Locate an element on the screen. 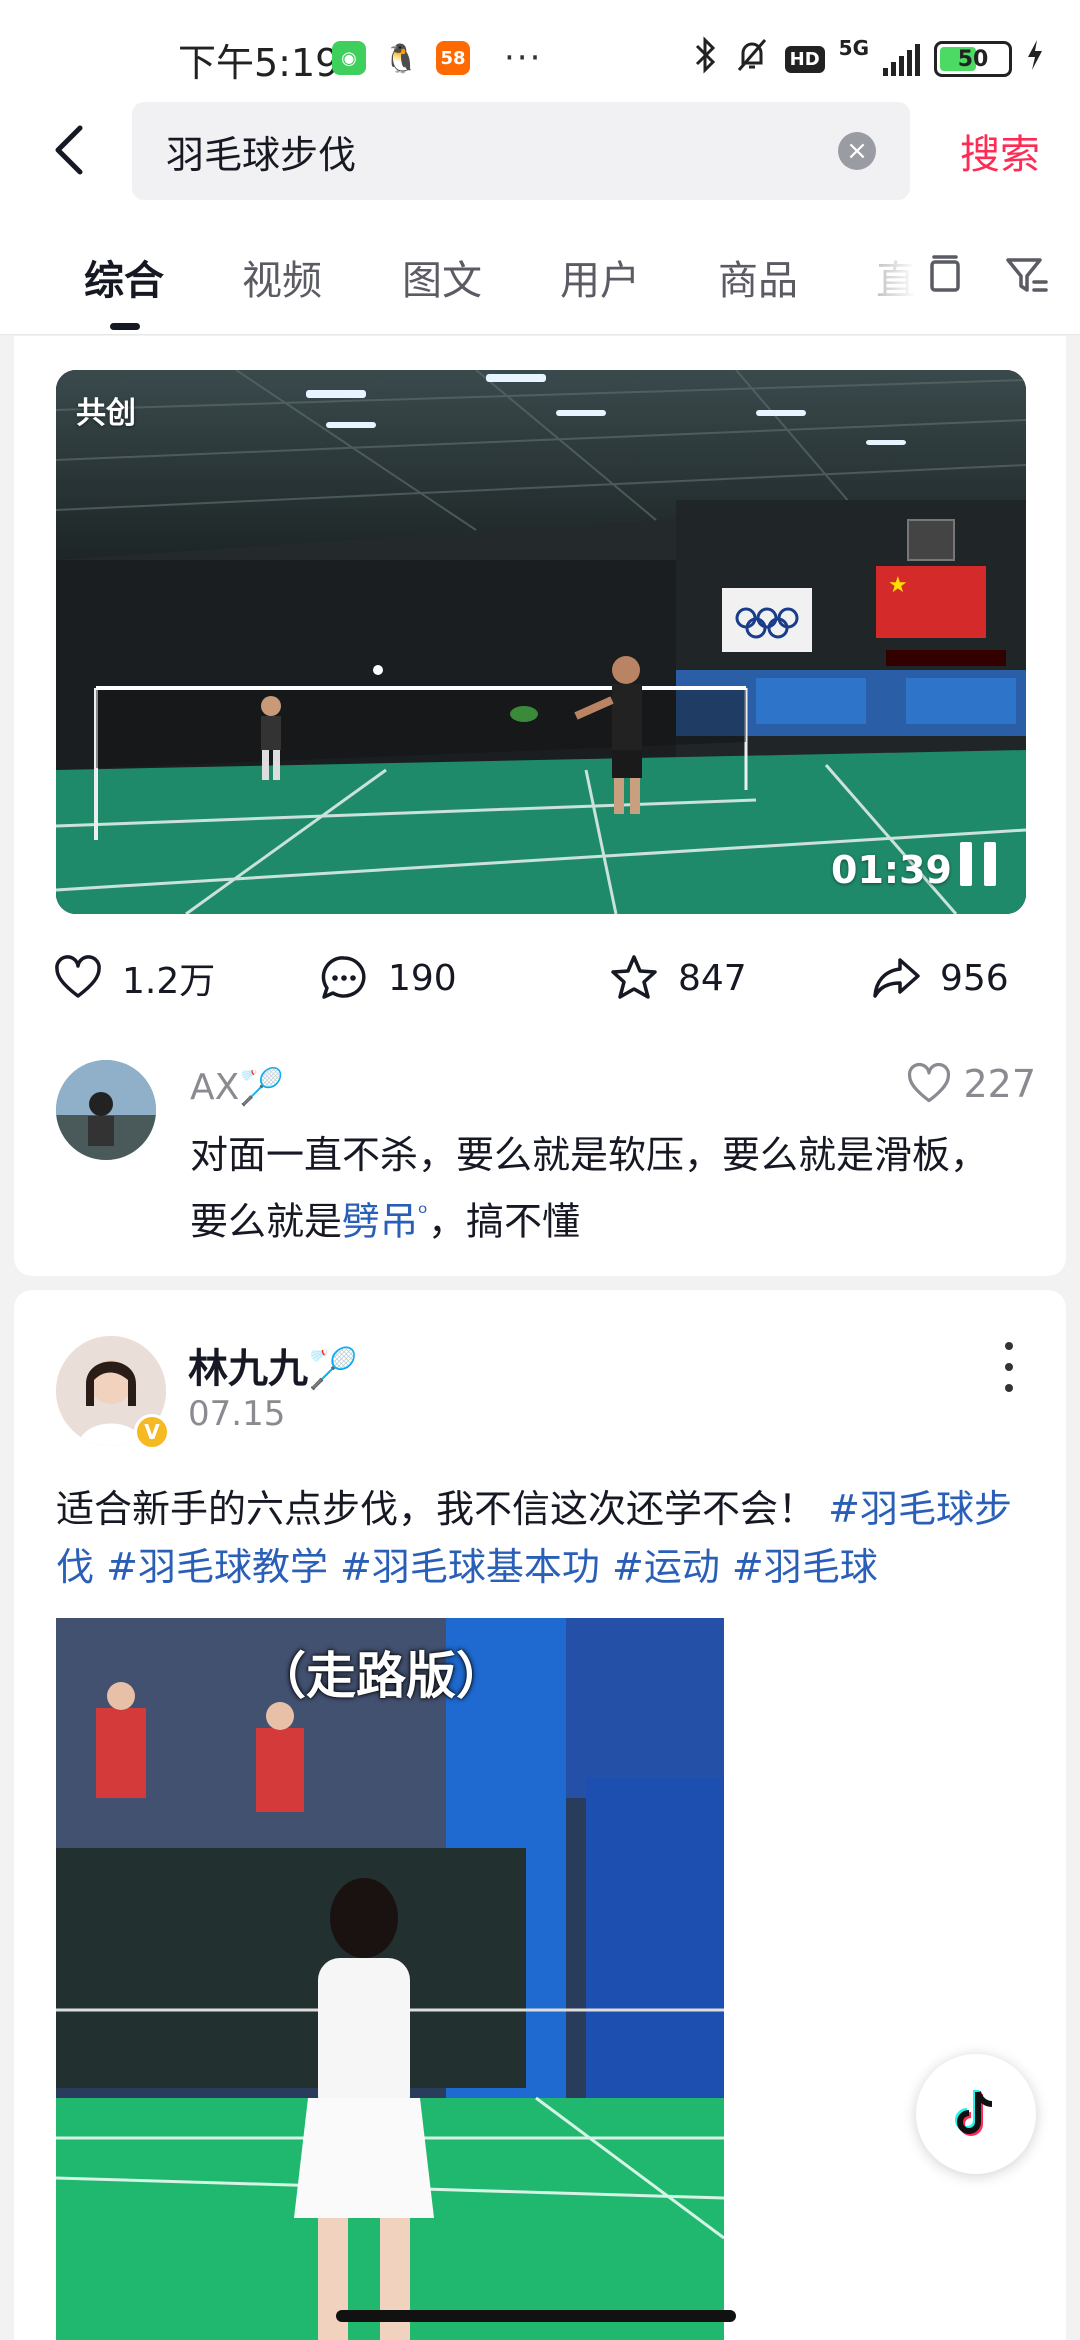 The image size is (1080, 2340). battery-level: 50 is located at coordinates (973, 59).